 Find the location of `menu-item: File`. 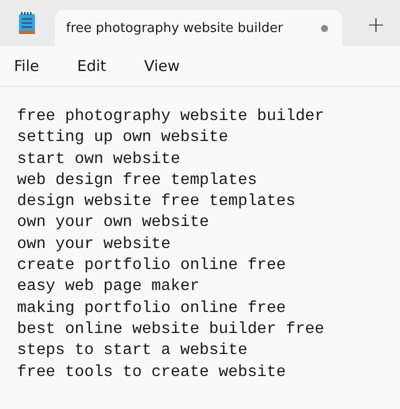

menu-item: File is located at coordinates (27, 66).